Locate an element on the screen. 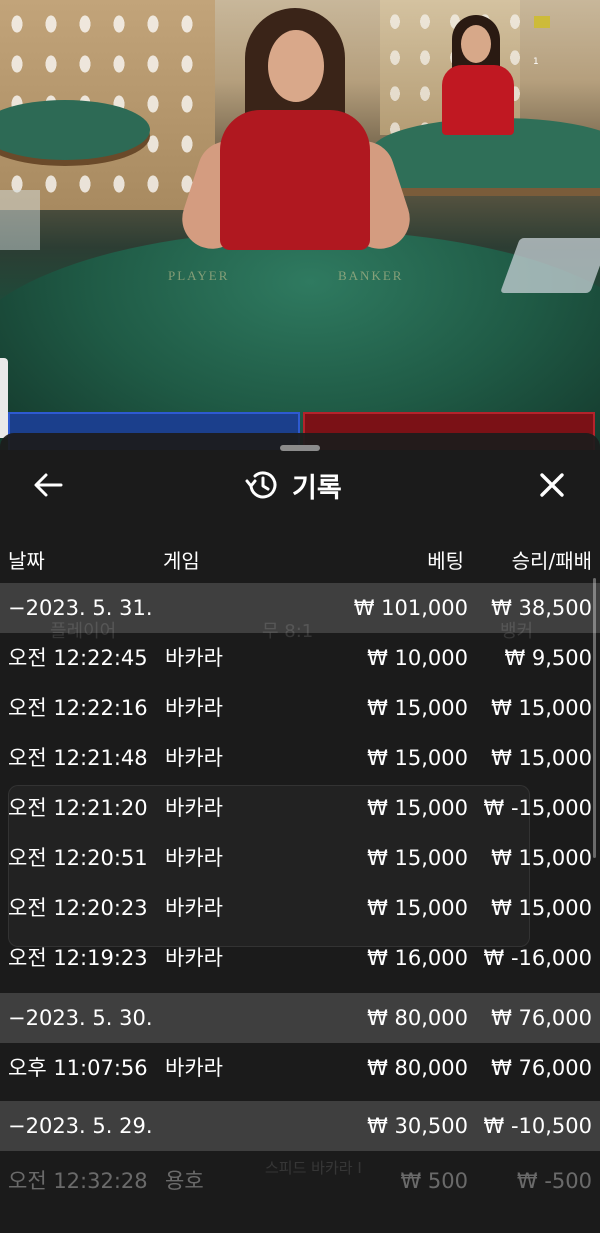 Image resolution: width=600 pixels, height=1233 pixels. card-holder is located at coordinates (20, 220).